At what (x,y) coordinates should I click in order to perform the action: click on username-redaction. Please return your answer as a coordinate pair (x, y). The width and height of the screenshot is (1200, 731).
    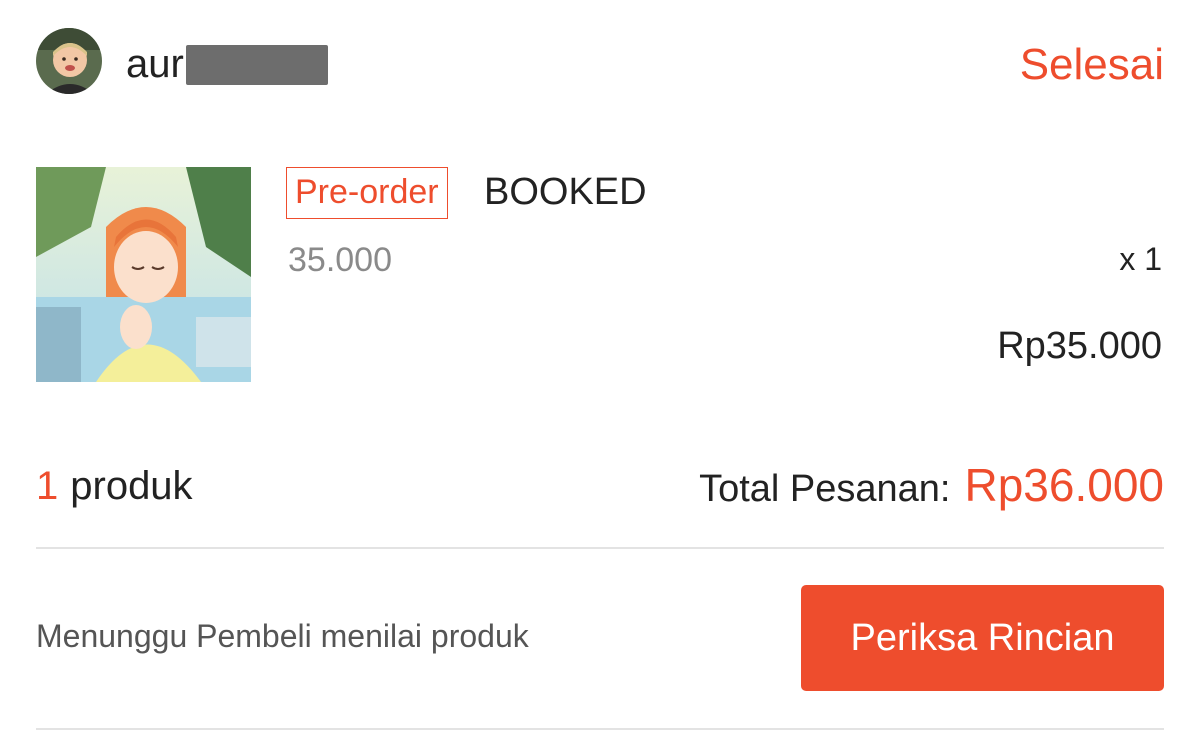
    Looking at the image, I should click on (256, 64).